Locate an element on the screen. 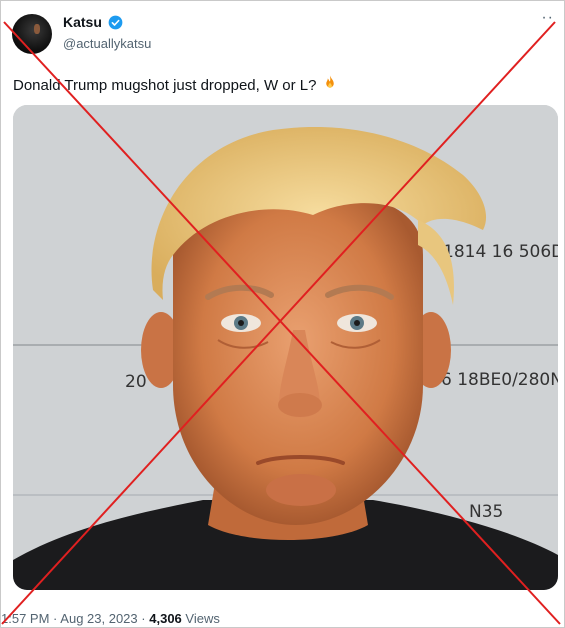  board-text-2: 6 18BE0/280ND is located at coordinates (499, 380).